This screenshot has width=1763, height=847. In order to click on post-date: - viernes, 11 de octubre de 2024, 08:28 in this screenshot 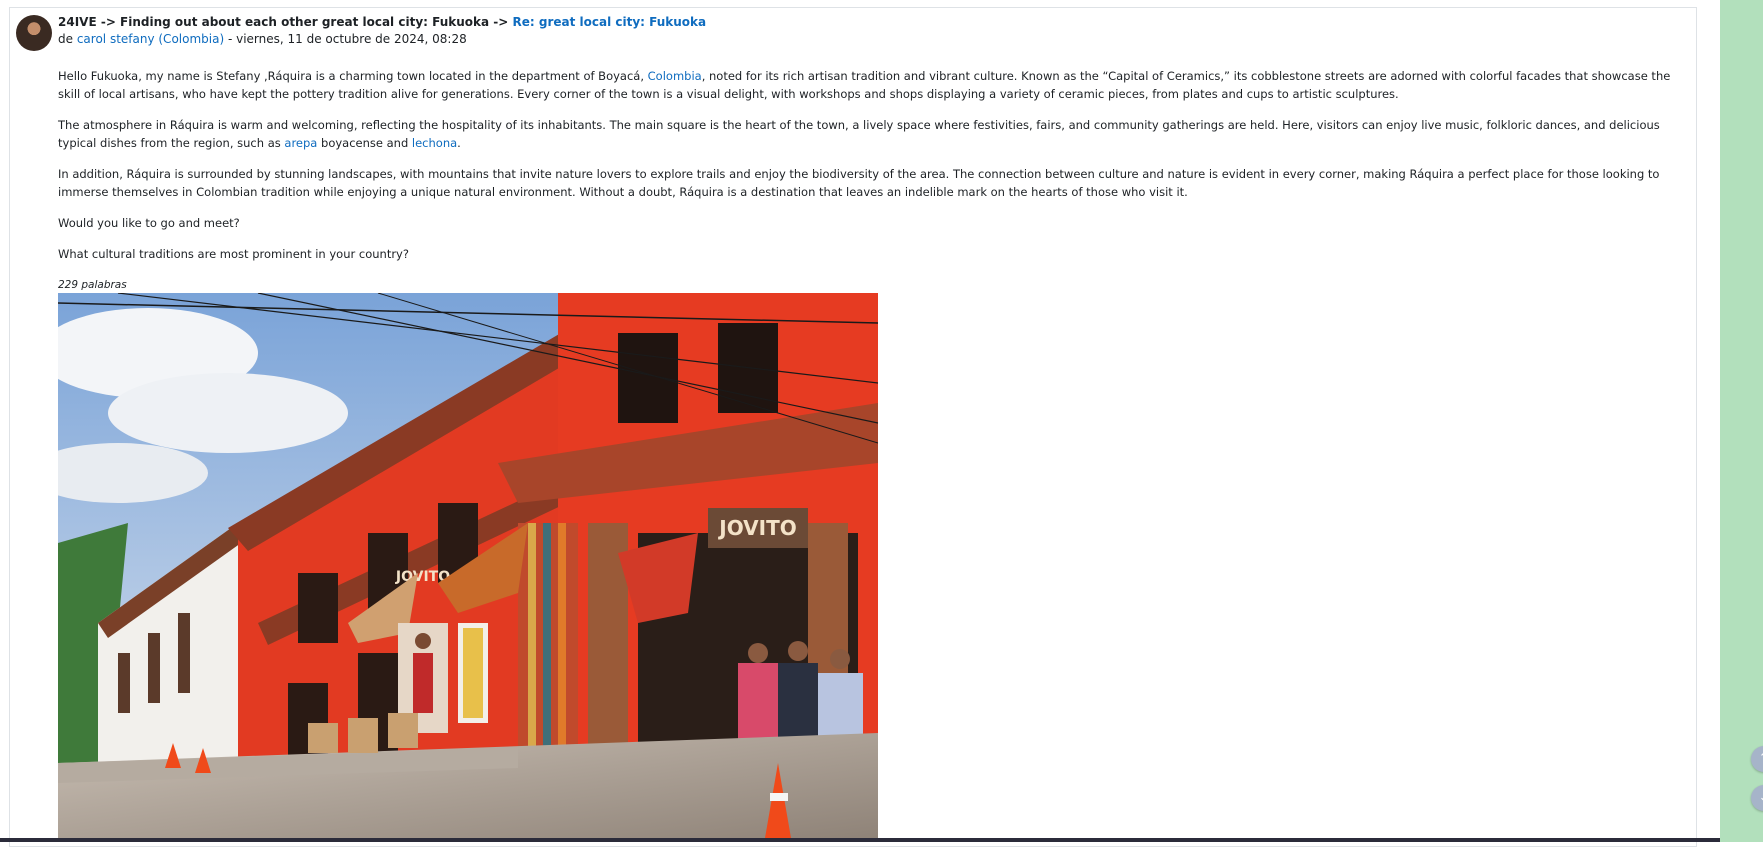, I will do `click(345, 39)`.